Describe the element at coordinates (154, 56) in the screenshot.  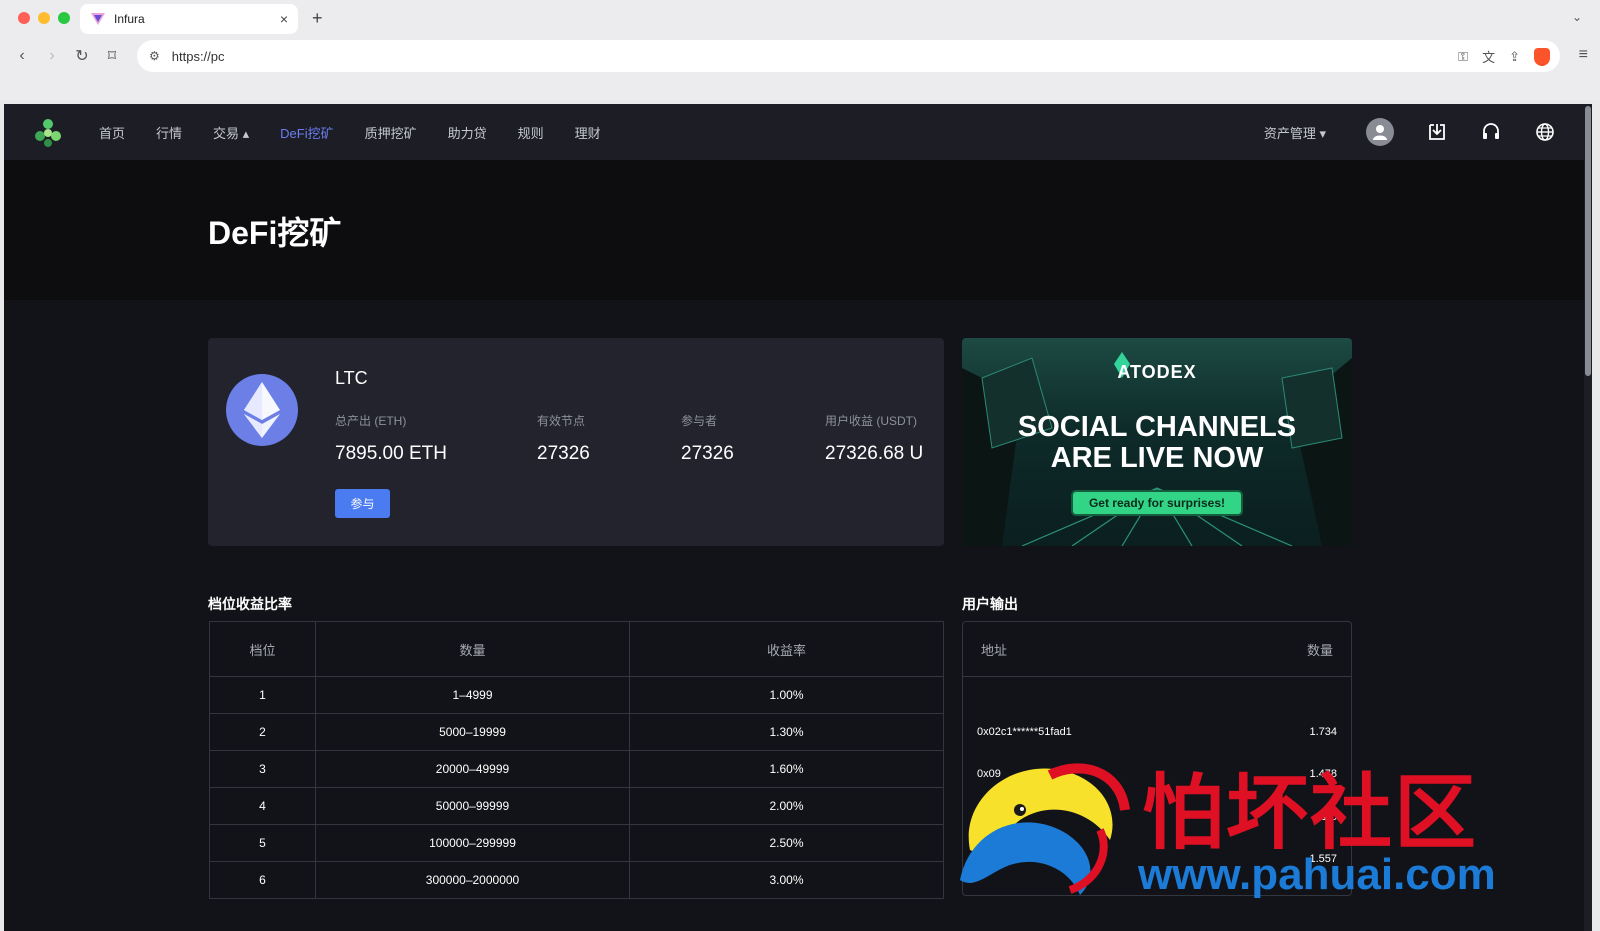
I see `site-settings-icon: ⚙` at that location.